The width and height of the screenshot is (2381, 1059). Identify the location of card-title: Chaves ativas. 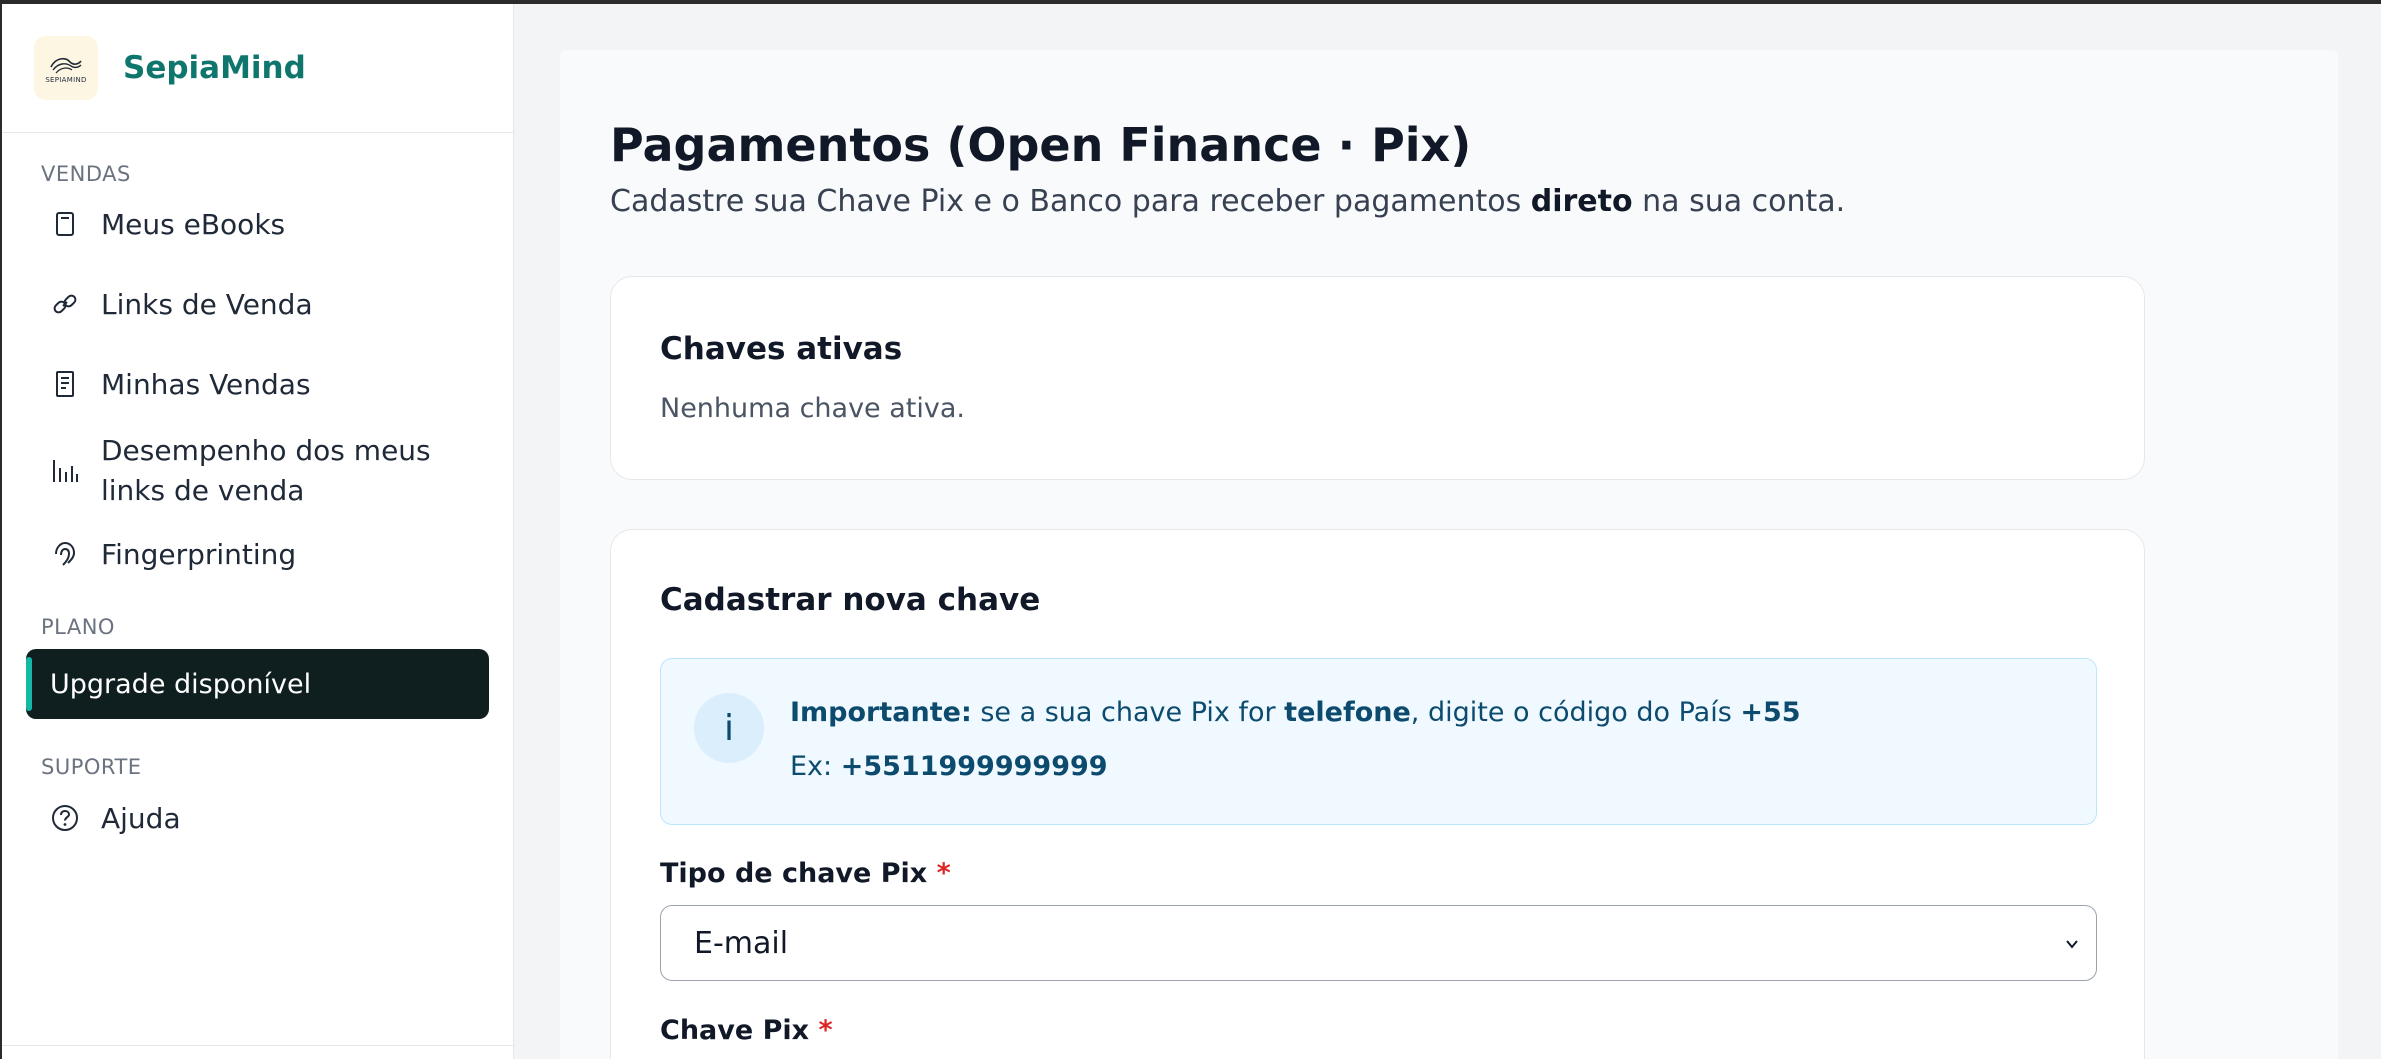
(781, 349).